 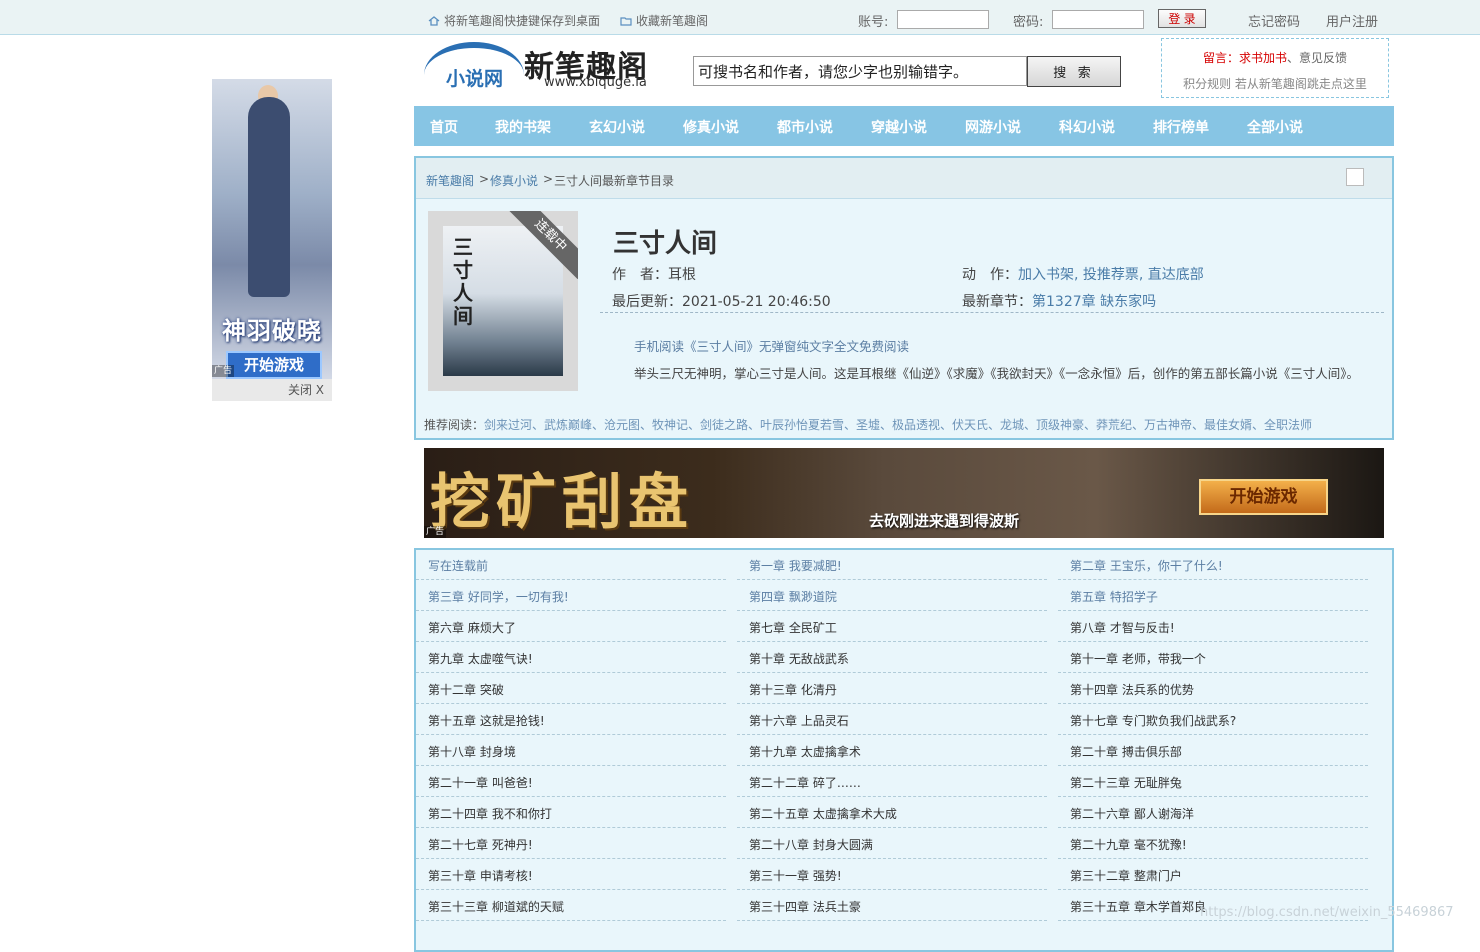 I want to click on chapter-link: 第三十三章 柳道斌的天赋, so click(x=571, y=906).